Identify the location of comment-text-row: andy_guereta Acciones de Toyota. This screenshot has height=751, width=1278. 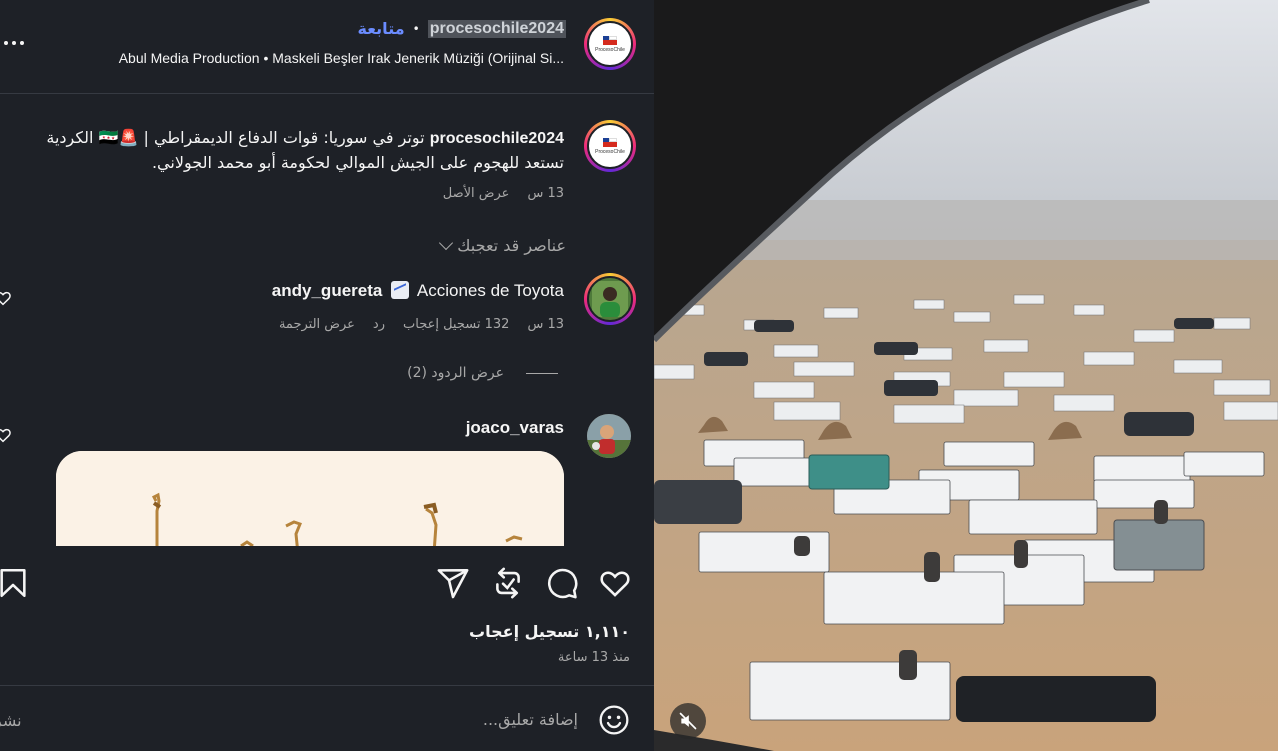
(418, 291).